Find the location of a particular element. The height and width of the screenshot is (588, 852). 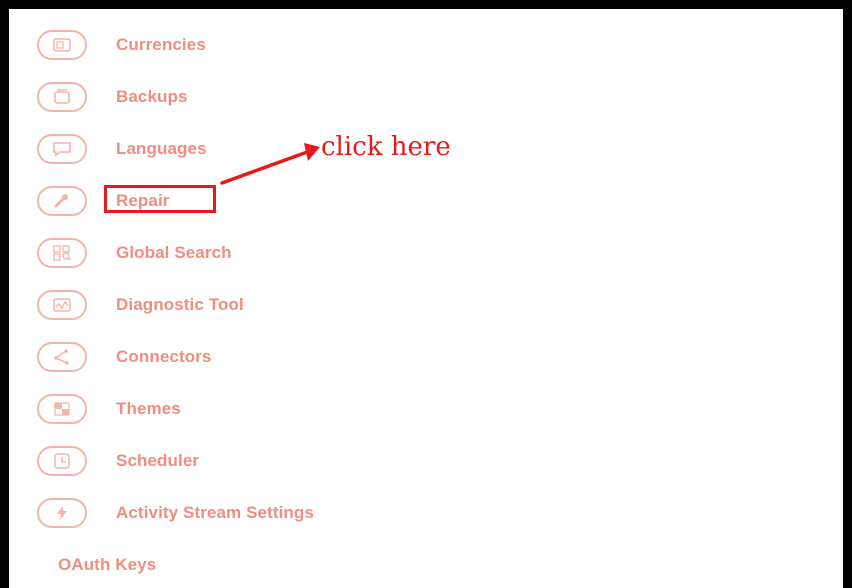

menu-label-activity-stream-settings: Activity Stream Settings is located at coordinates (215, 512).